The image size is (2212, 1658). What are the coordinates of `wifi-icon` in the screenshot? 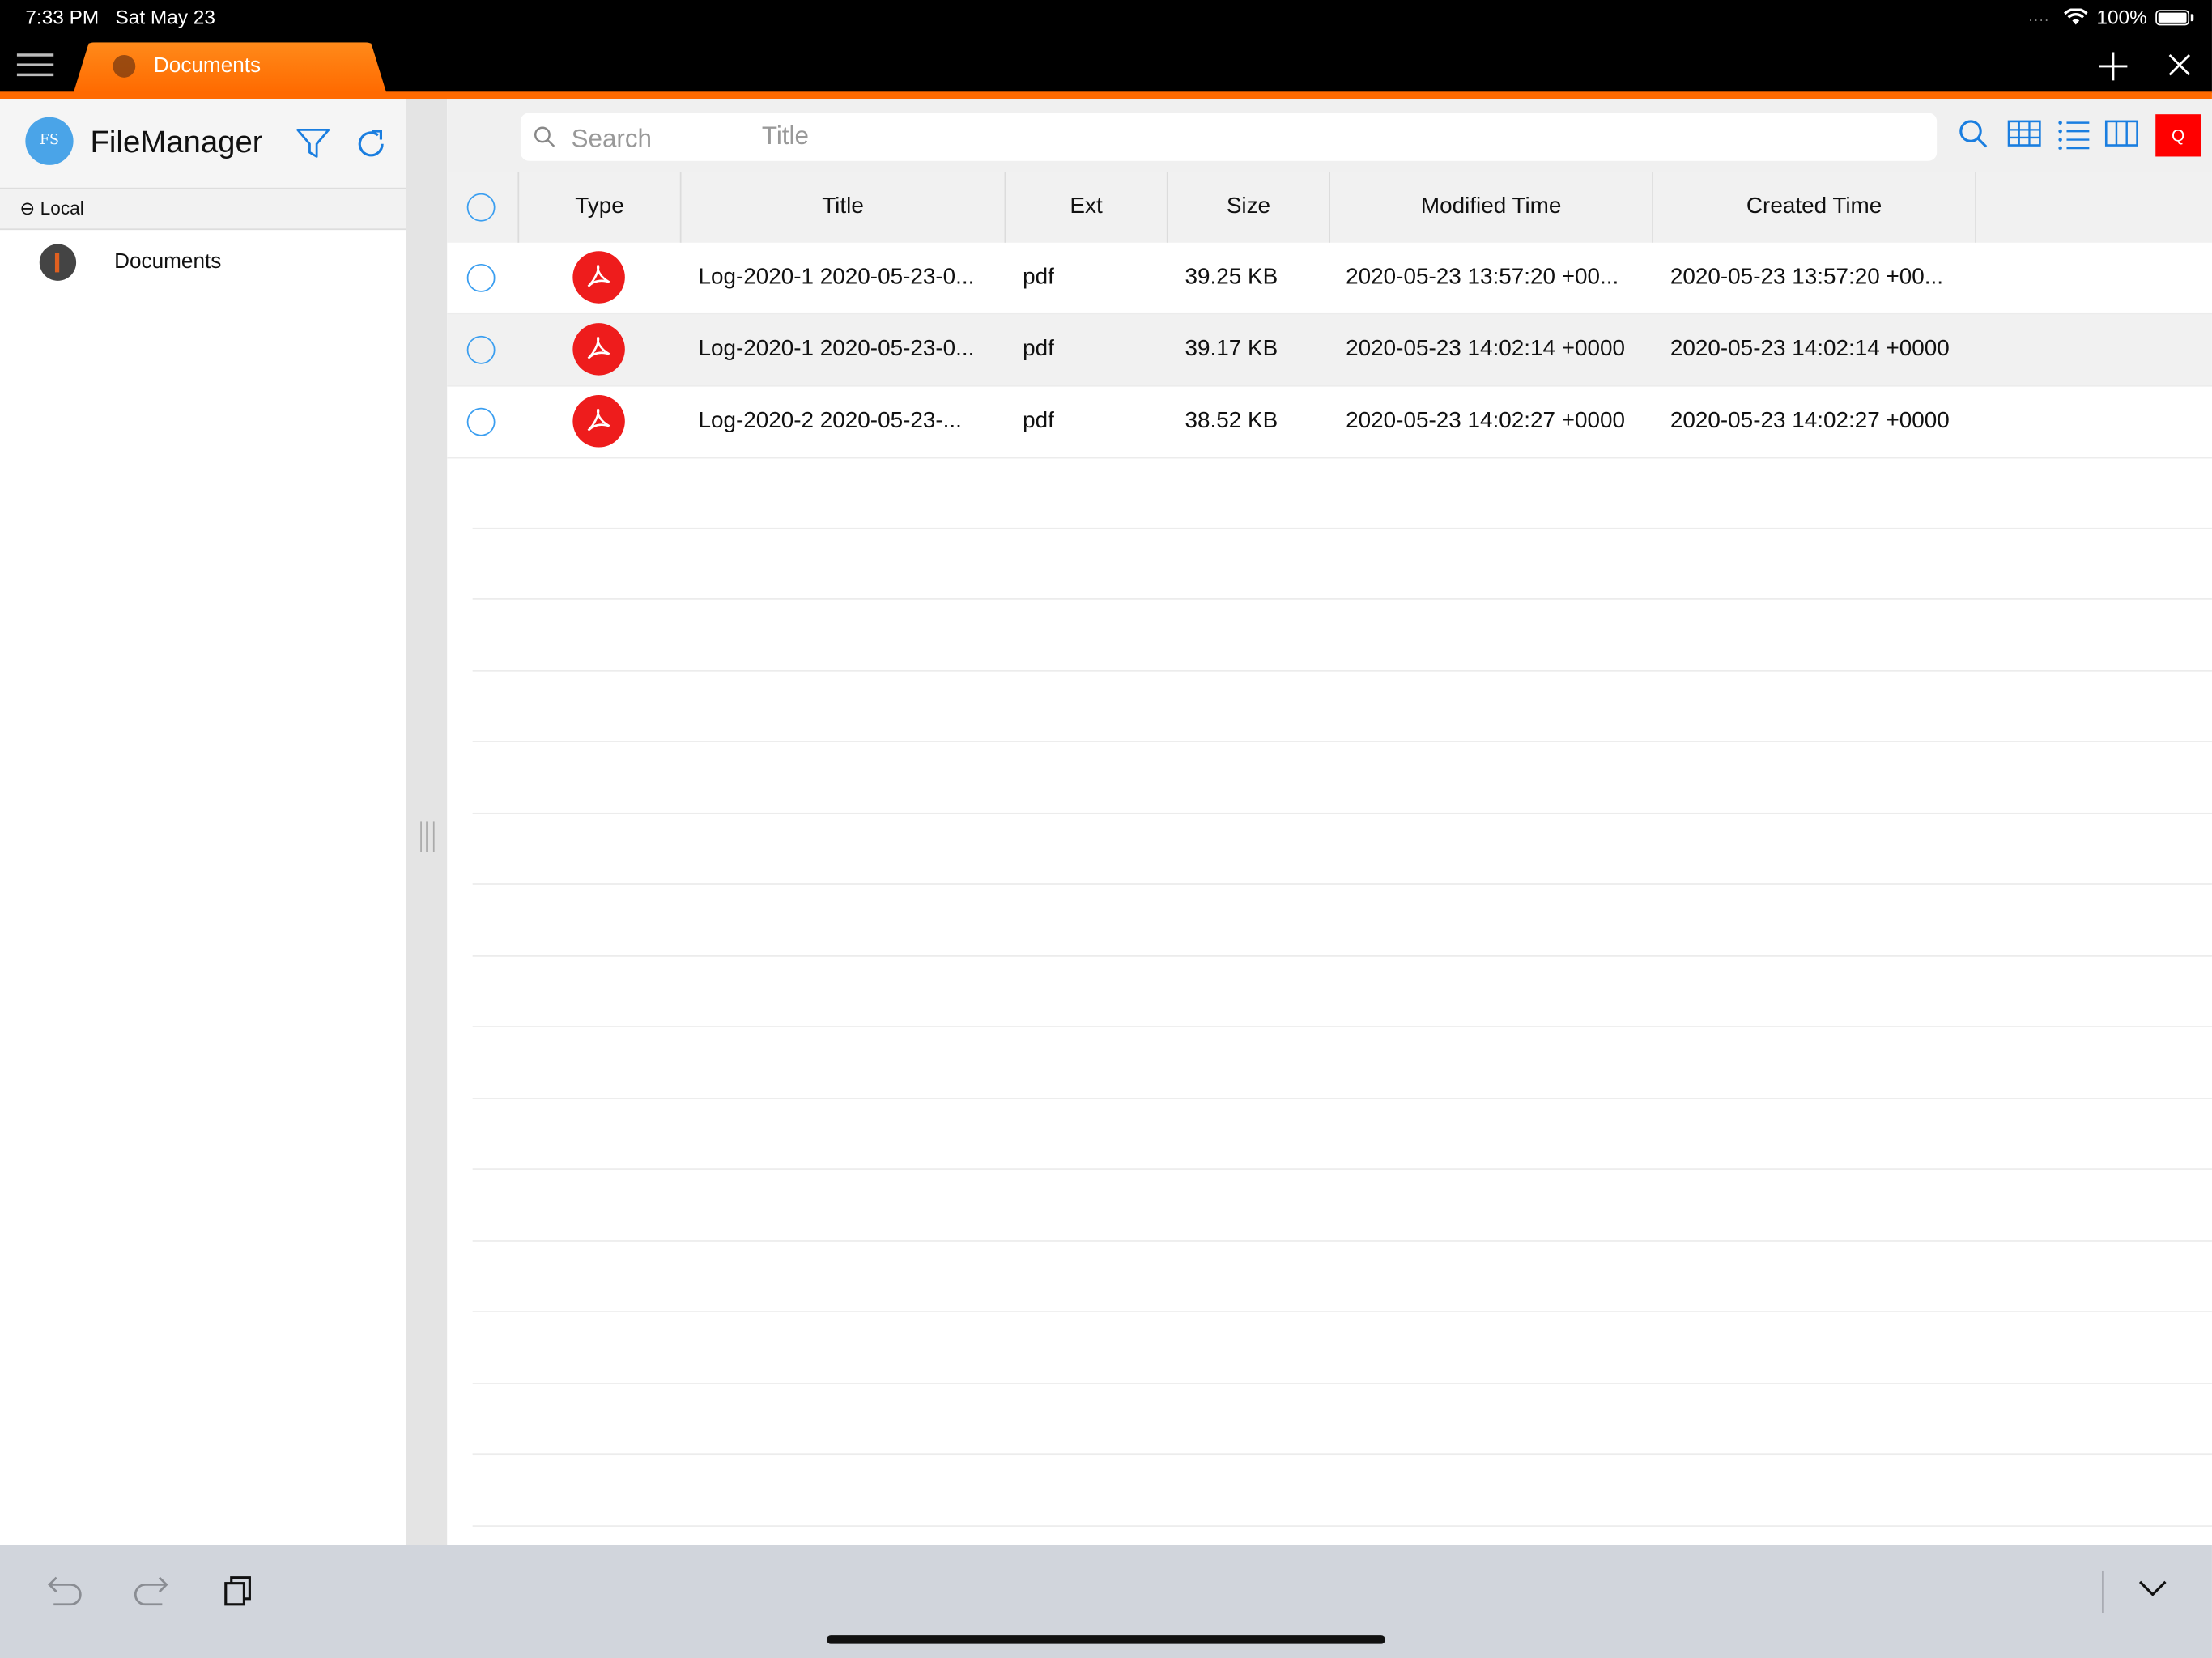 It's located at (2076, 16).